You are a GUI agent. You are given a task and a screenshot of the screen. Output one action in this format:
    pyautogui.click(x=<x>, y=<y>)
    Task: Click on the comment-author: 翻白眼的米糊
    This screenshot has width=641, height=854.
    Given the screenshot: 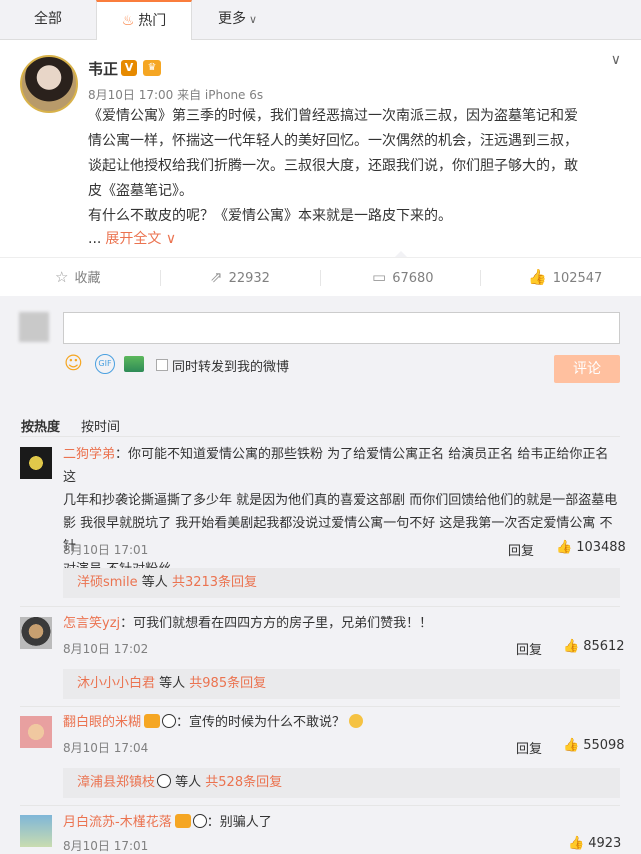 What is the action you would take?
    pyautogui.click(x=102, y=722)
    